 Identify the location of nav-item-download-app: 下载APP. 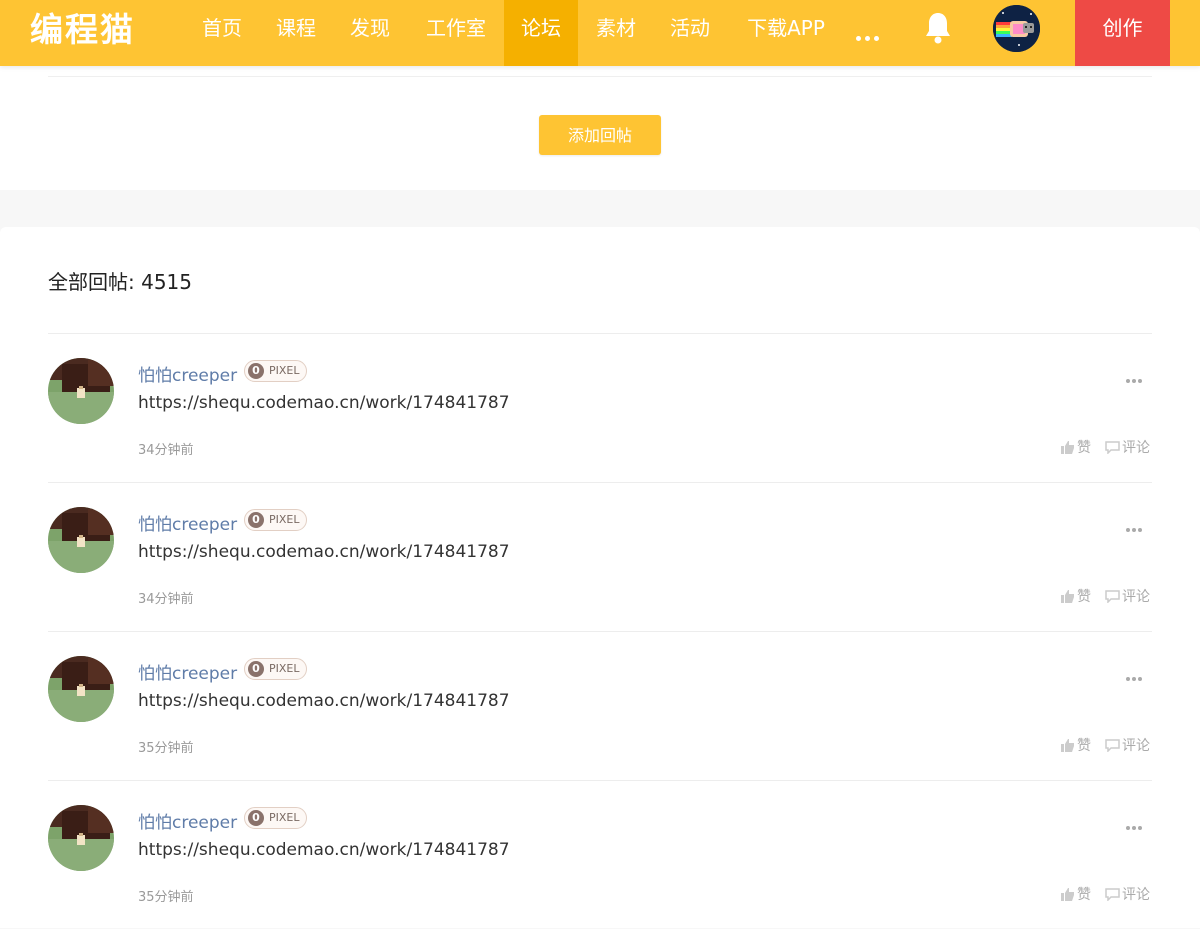
(786, 33).